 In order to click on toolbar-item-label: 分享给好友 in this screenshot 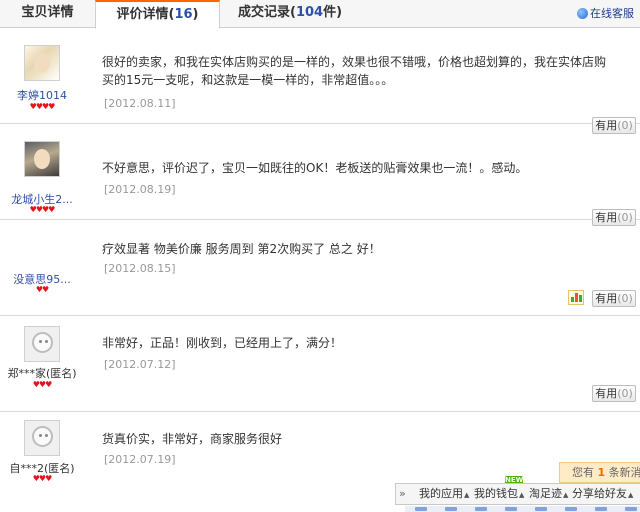, I will do `click(599, 493)`.